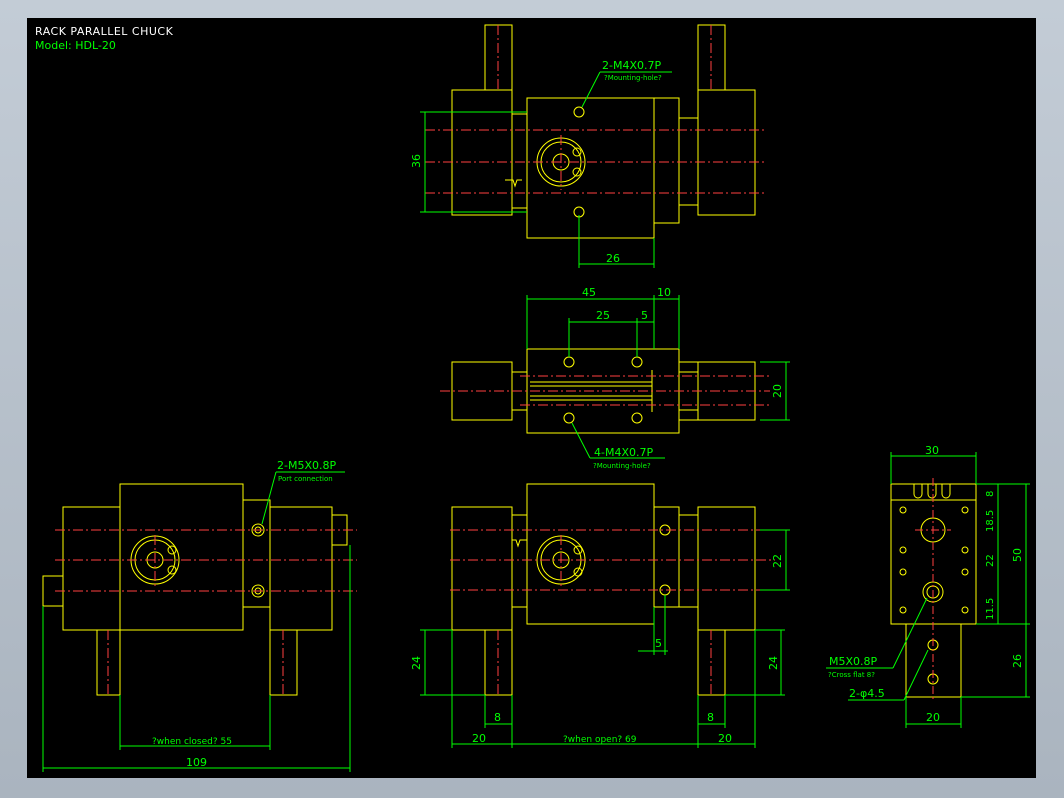 Image resolution: width=1064 pixels, height=798 pixels. I want to click on dim-55: ?when closed? 55, so click(192, 742).